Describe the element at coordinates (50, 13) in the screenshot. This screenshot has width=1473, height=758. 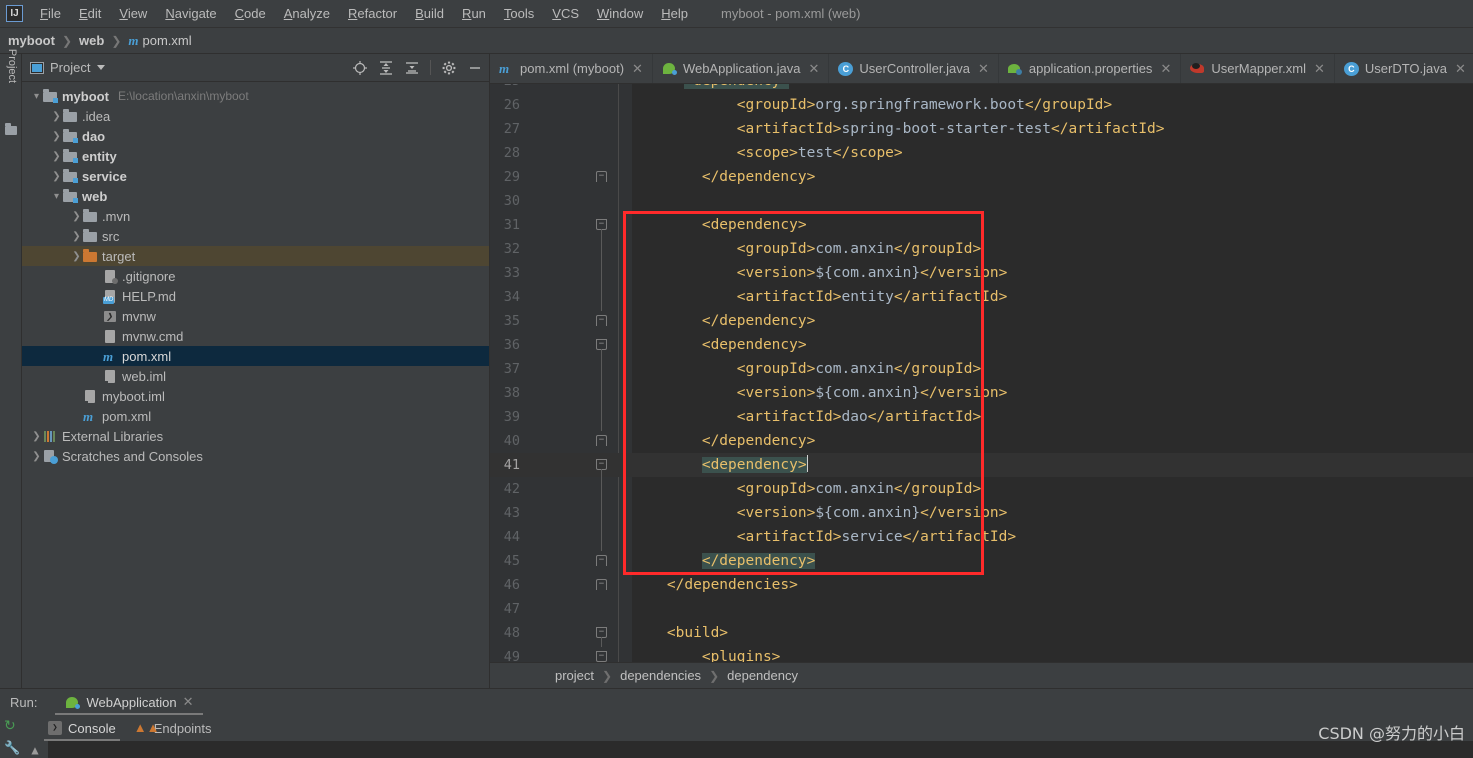
I see `menu-item-file: File` at that location.